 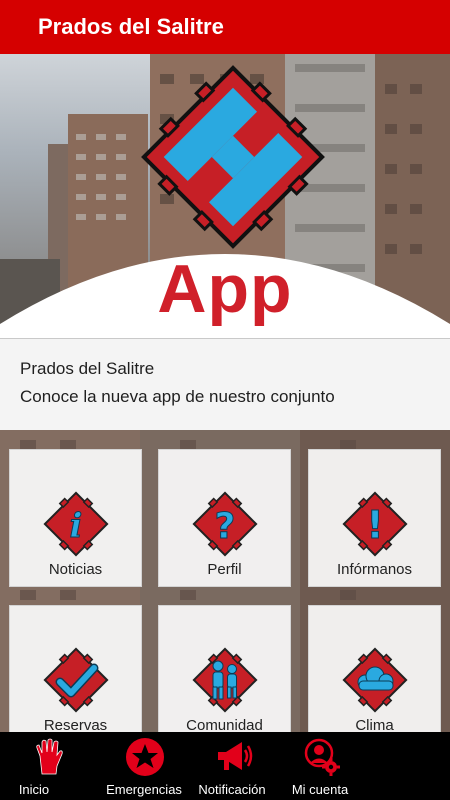 I want to click on tile-perfil: ? Perfil, so click(x=224, y=518).